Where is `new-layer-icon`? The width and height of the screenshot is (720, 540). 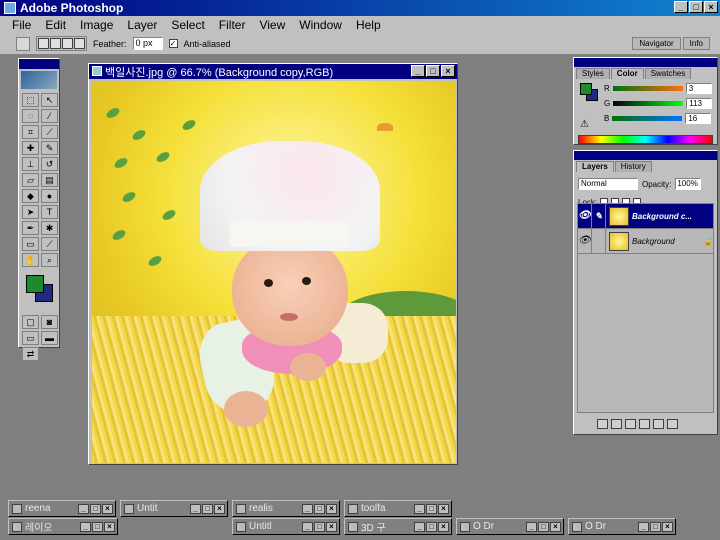 new-layer-icon is located at coordinates (658, 424).